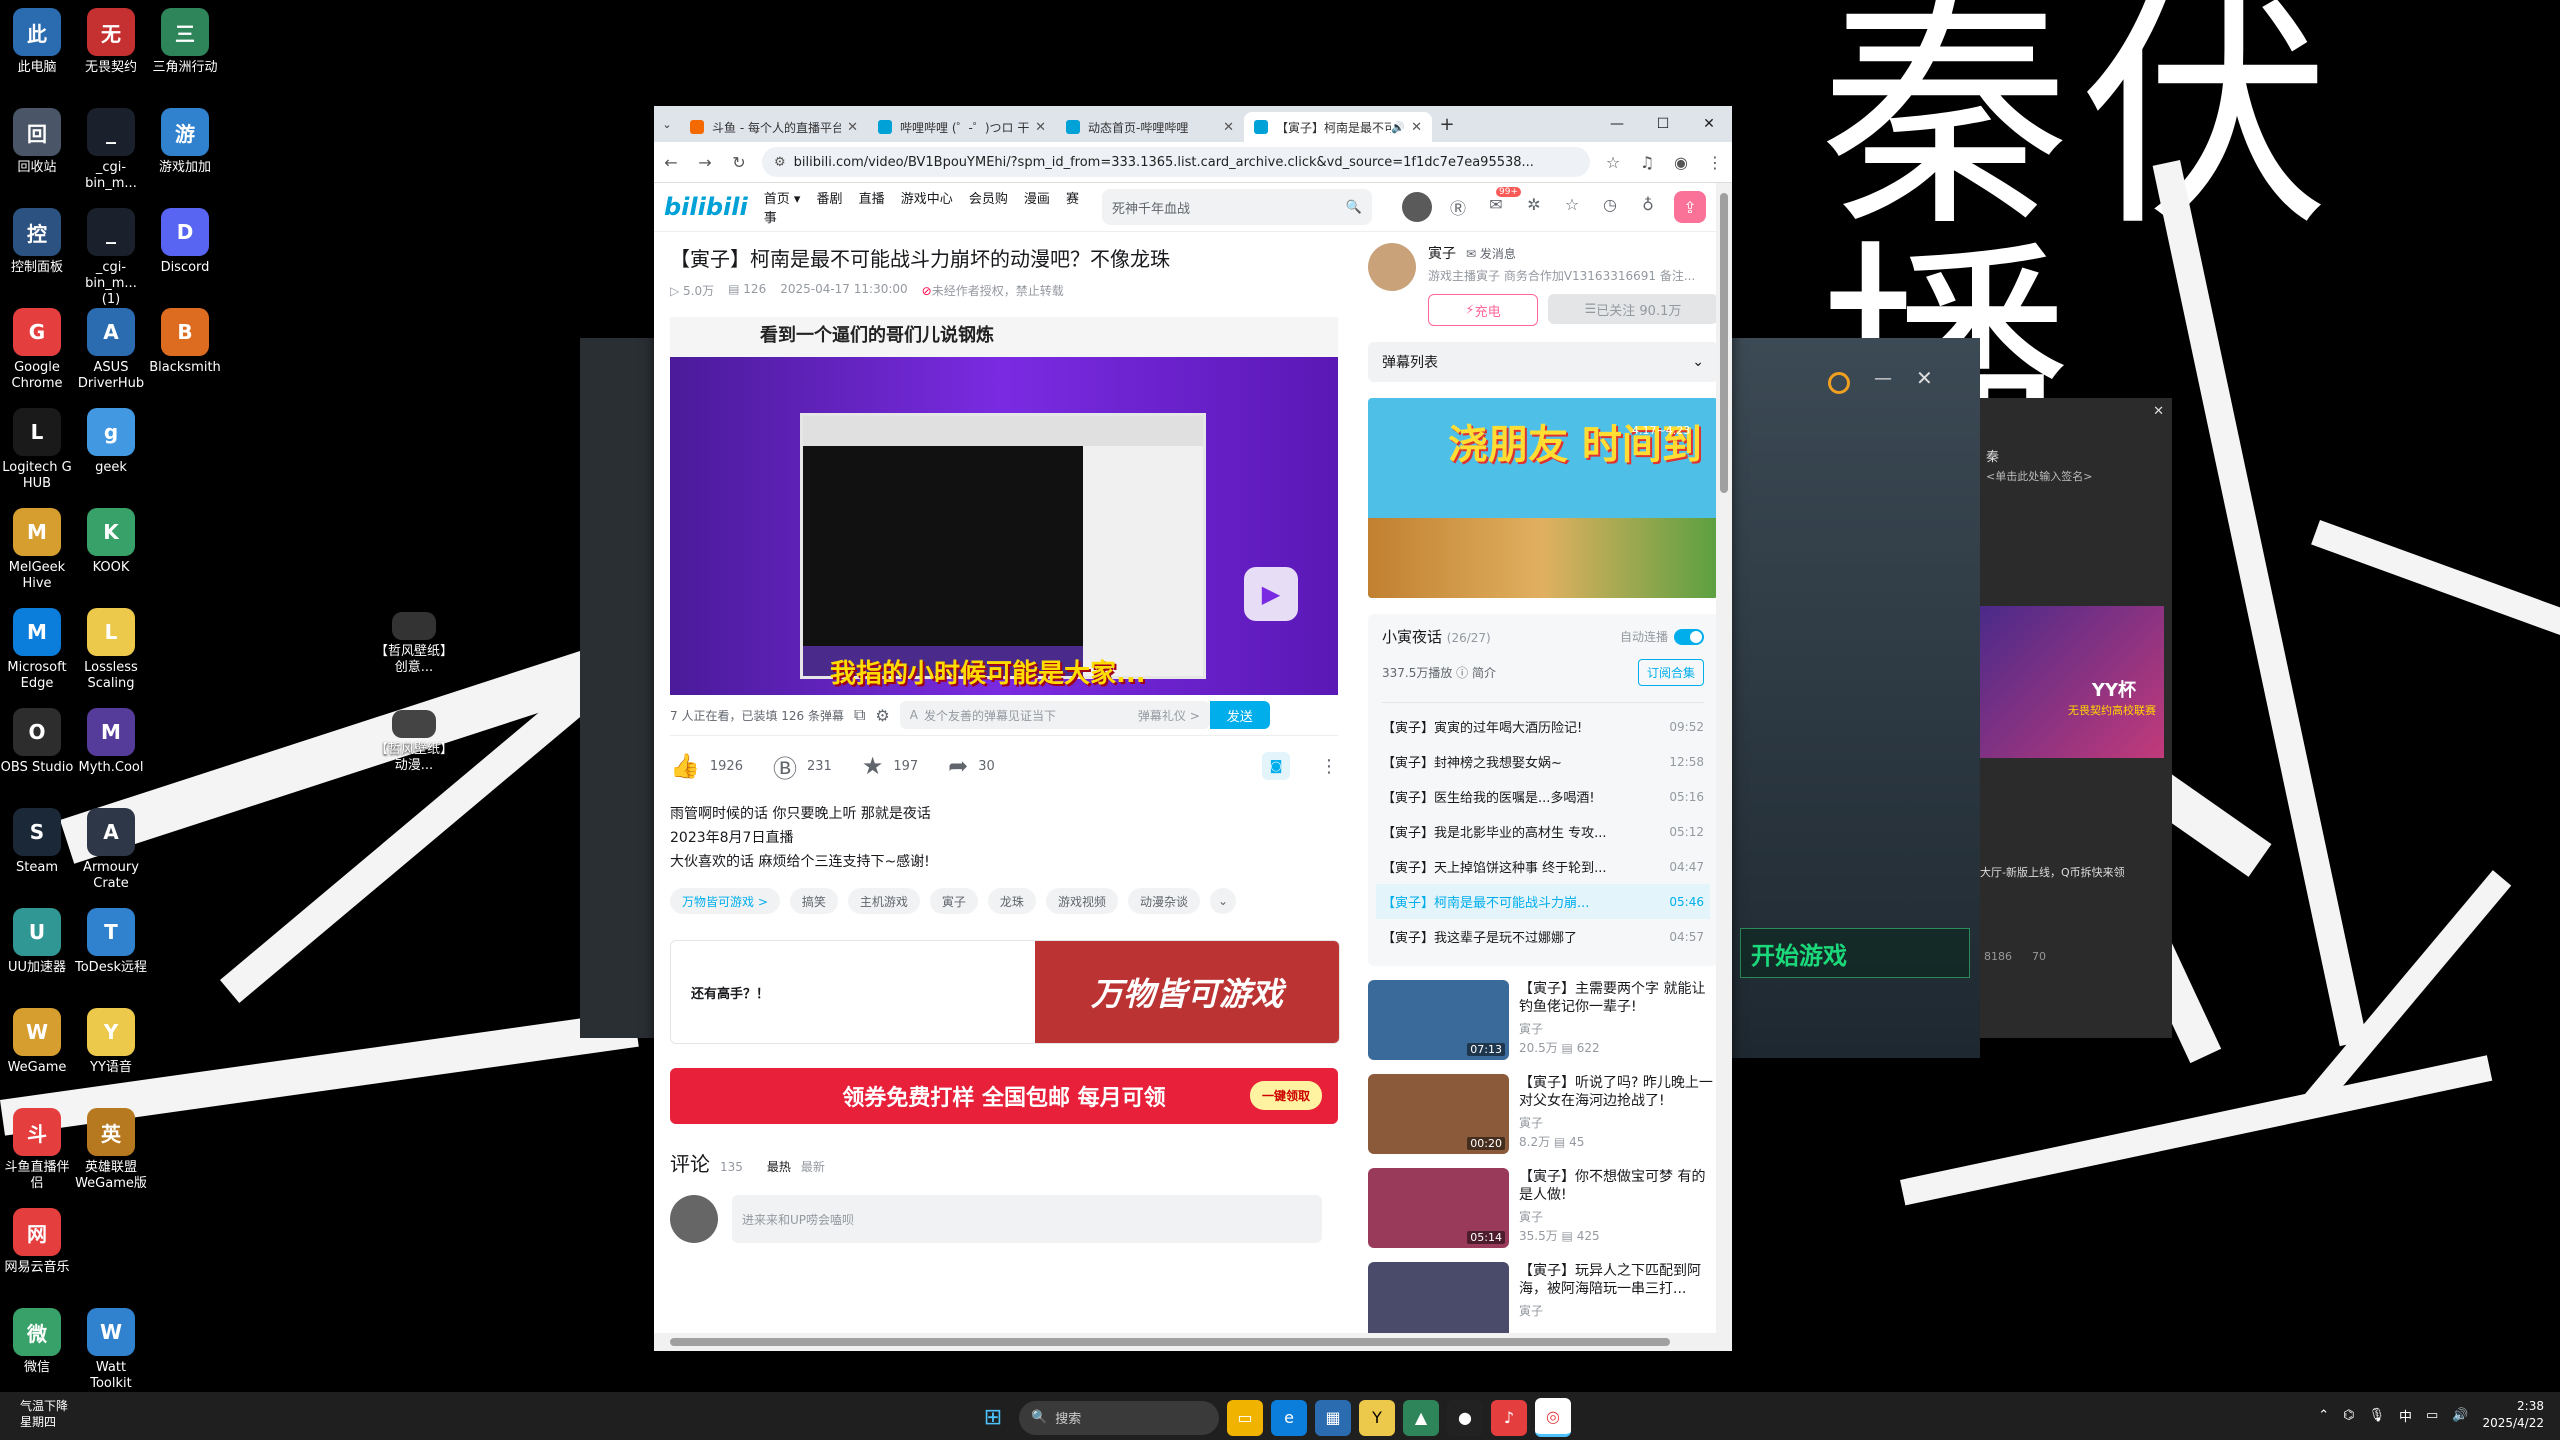 This screenshot has height=1440, width=2560. What do you see at coordinates (1438, 1297) in the screenshot?
I see `video-thumbnail` at bounding box center [1438, 1297].